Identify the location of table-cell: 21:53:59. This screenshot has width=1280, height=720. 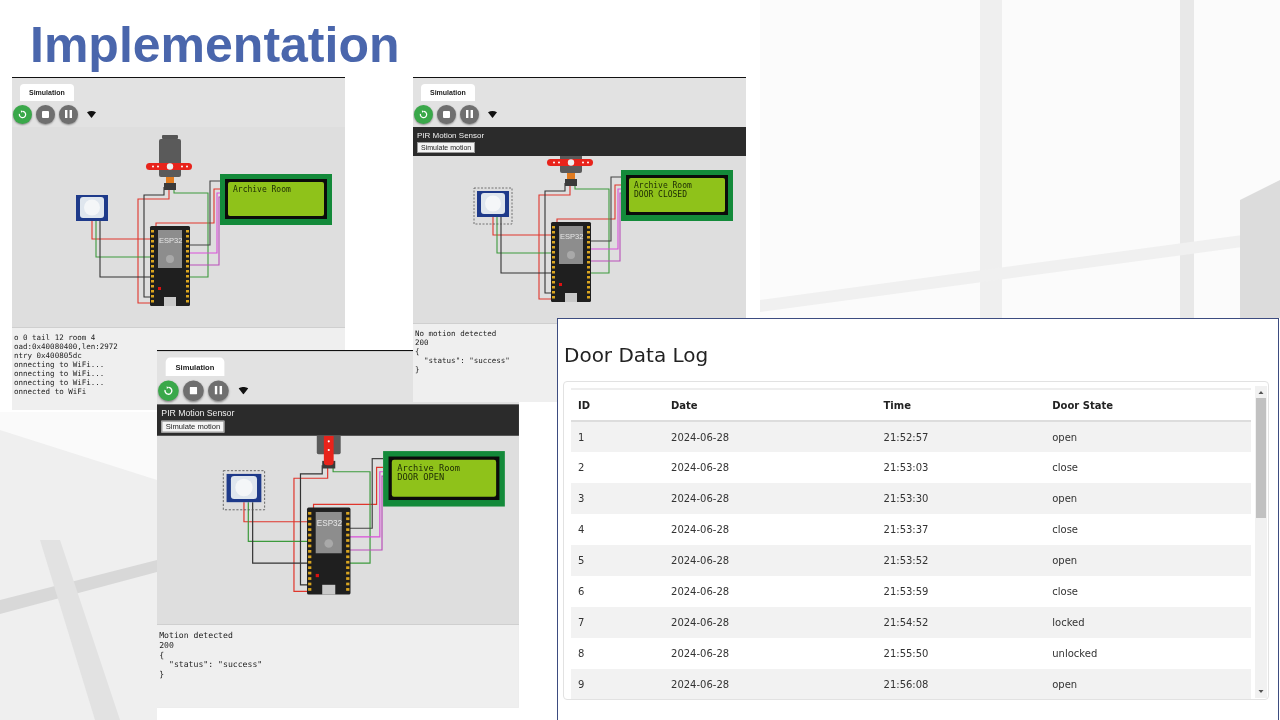
(961, 591).